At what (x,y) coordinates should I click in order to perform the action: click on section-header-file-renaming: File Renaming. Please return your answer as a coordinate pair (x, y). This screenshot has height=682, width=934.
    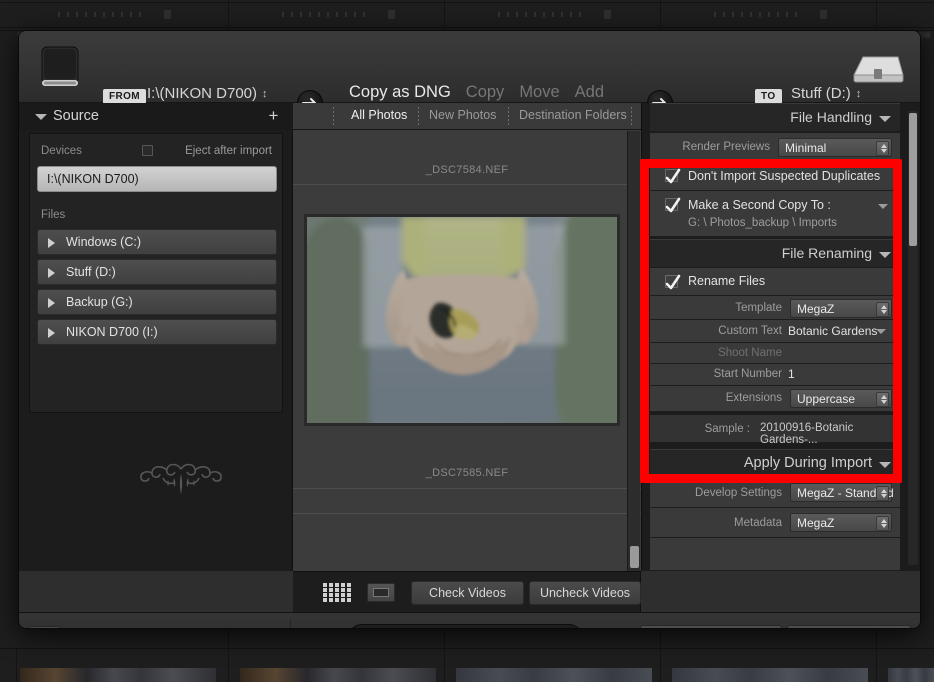
    Looking at the image, I should click on (775, 253).